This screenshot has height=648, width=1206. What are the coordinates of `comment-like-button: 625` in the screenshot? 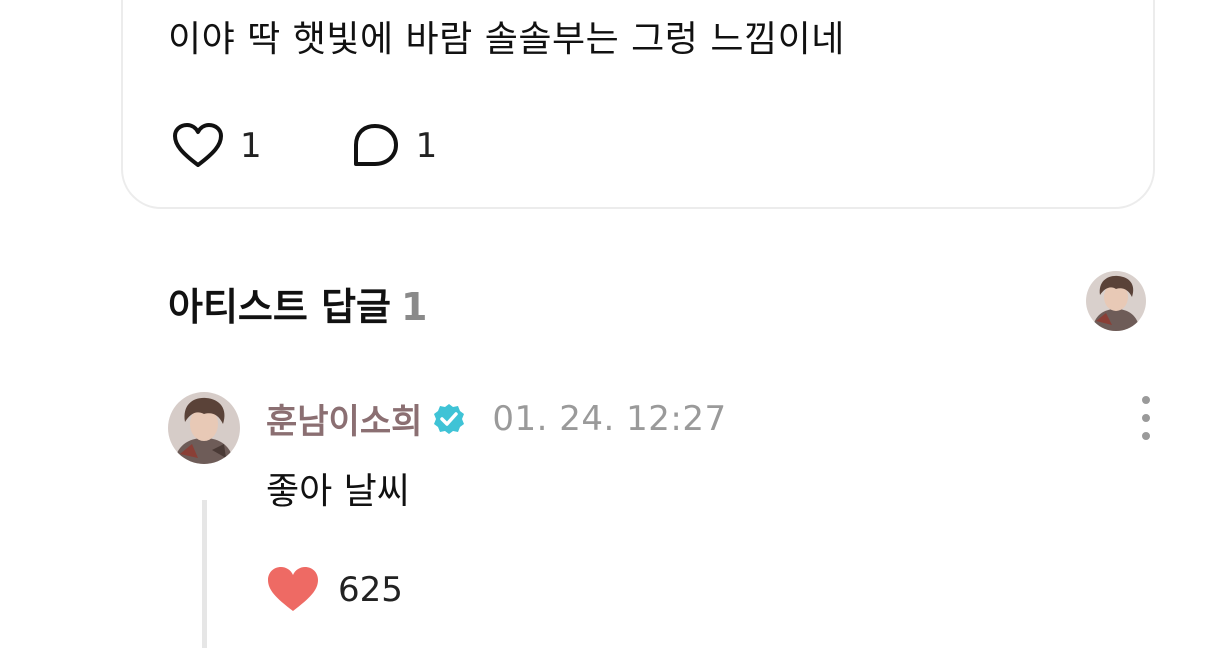 It's located at (334, 590).